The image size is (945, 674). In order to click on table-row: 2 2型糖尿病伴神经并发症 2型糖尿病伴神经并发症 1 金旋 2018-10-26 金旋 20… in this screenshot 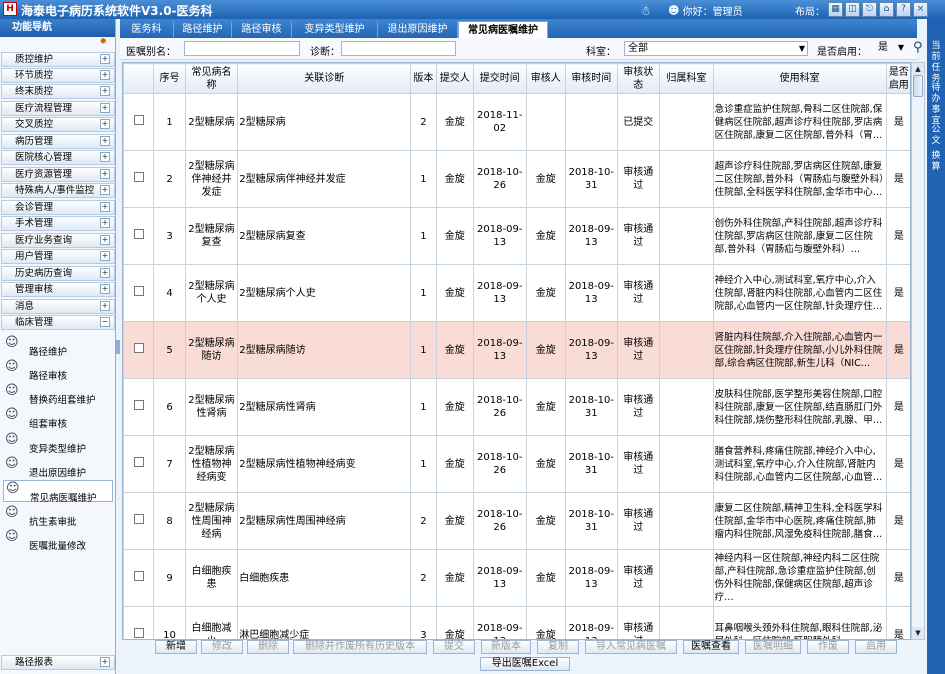, I will do `click(516, 179)`.